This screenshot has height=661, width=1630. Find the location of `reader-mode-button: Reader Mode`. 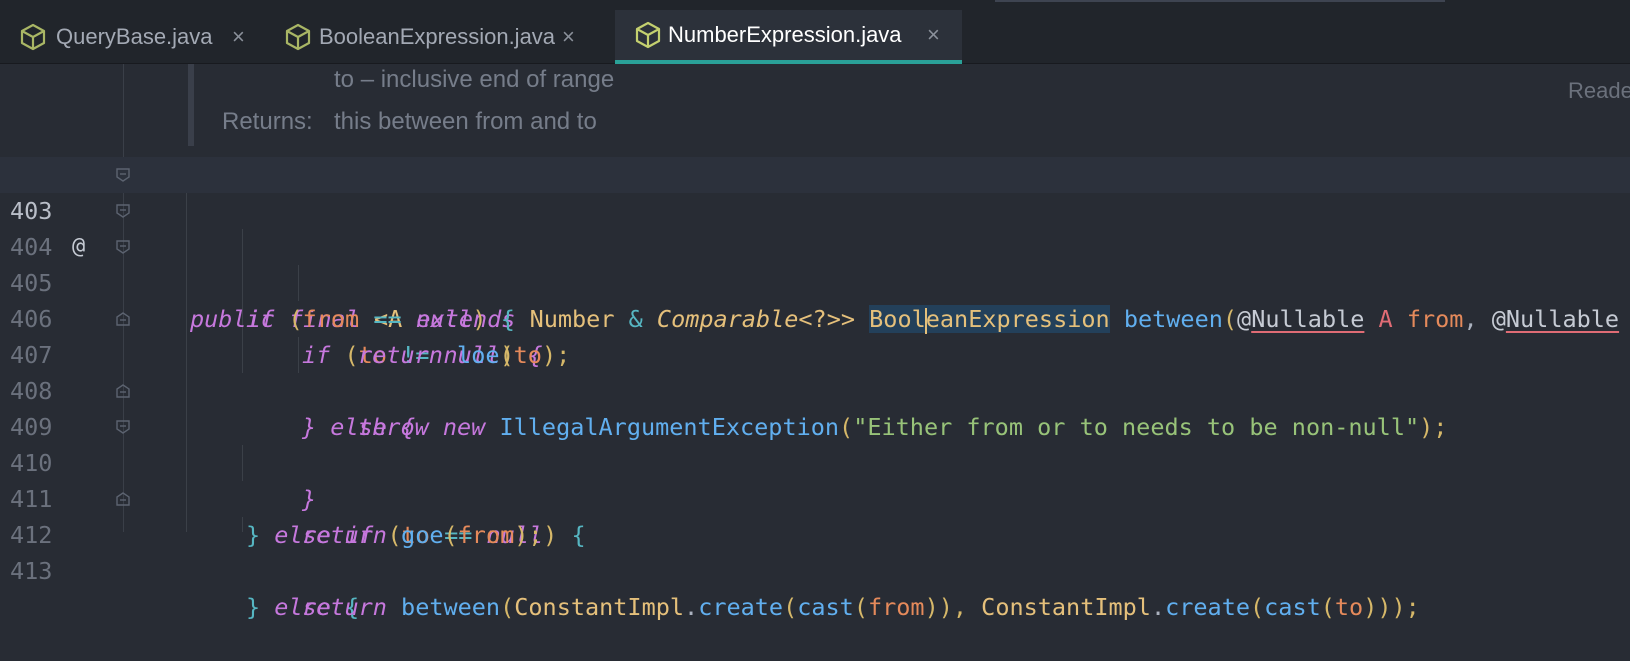

reader-mode-button: Reader Mode is located at coordinates (1599, 91).